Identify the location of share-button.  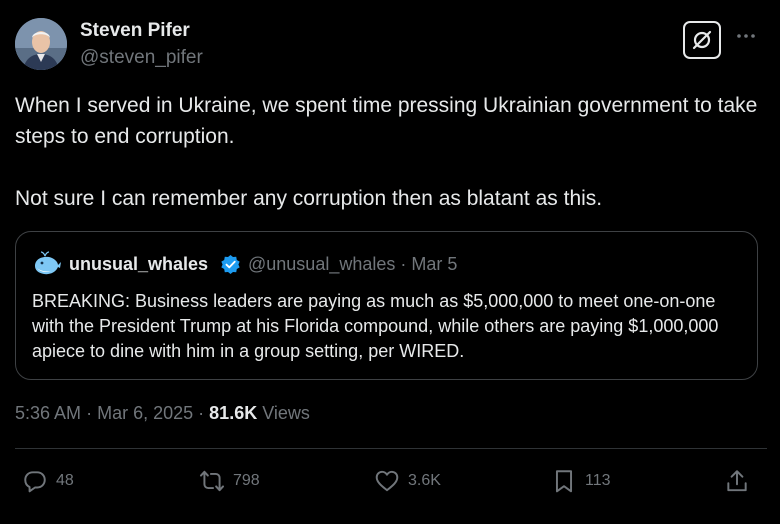
(737, 481).